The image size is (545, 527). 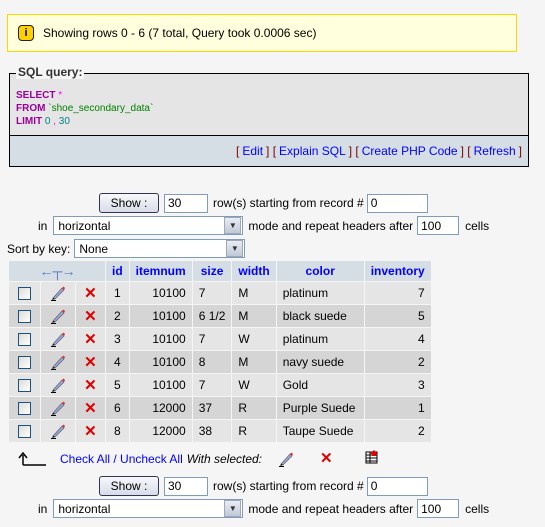 I want to click on edit-link: Edit, so click(x=252, y=151).